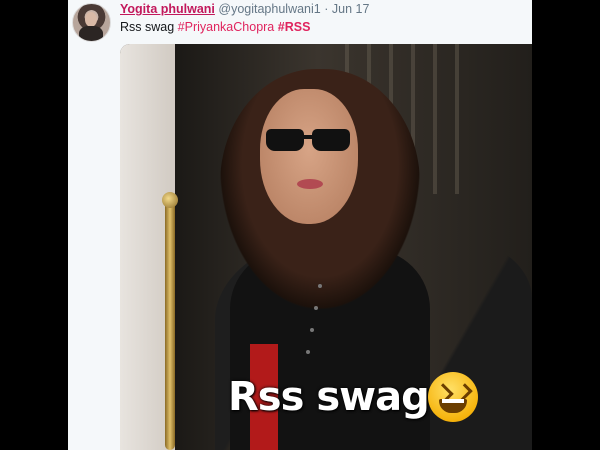  Describe the element at coordinates (329, 397) in the screenshot. I see `overlay-caption: Rss swag` at that location.